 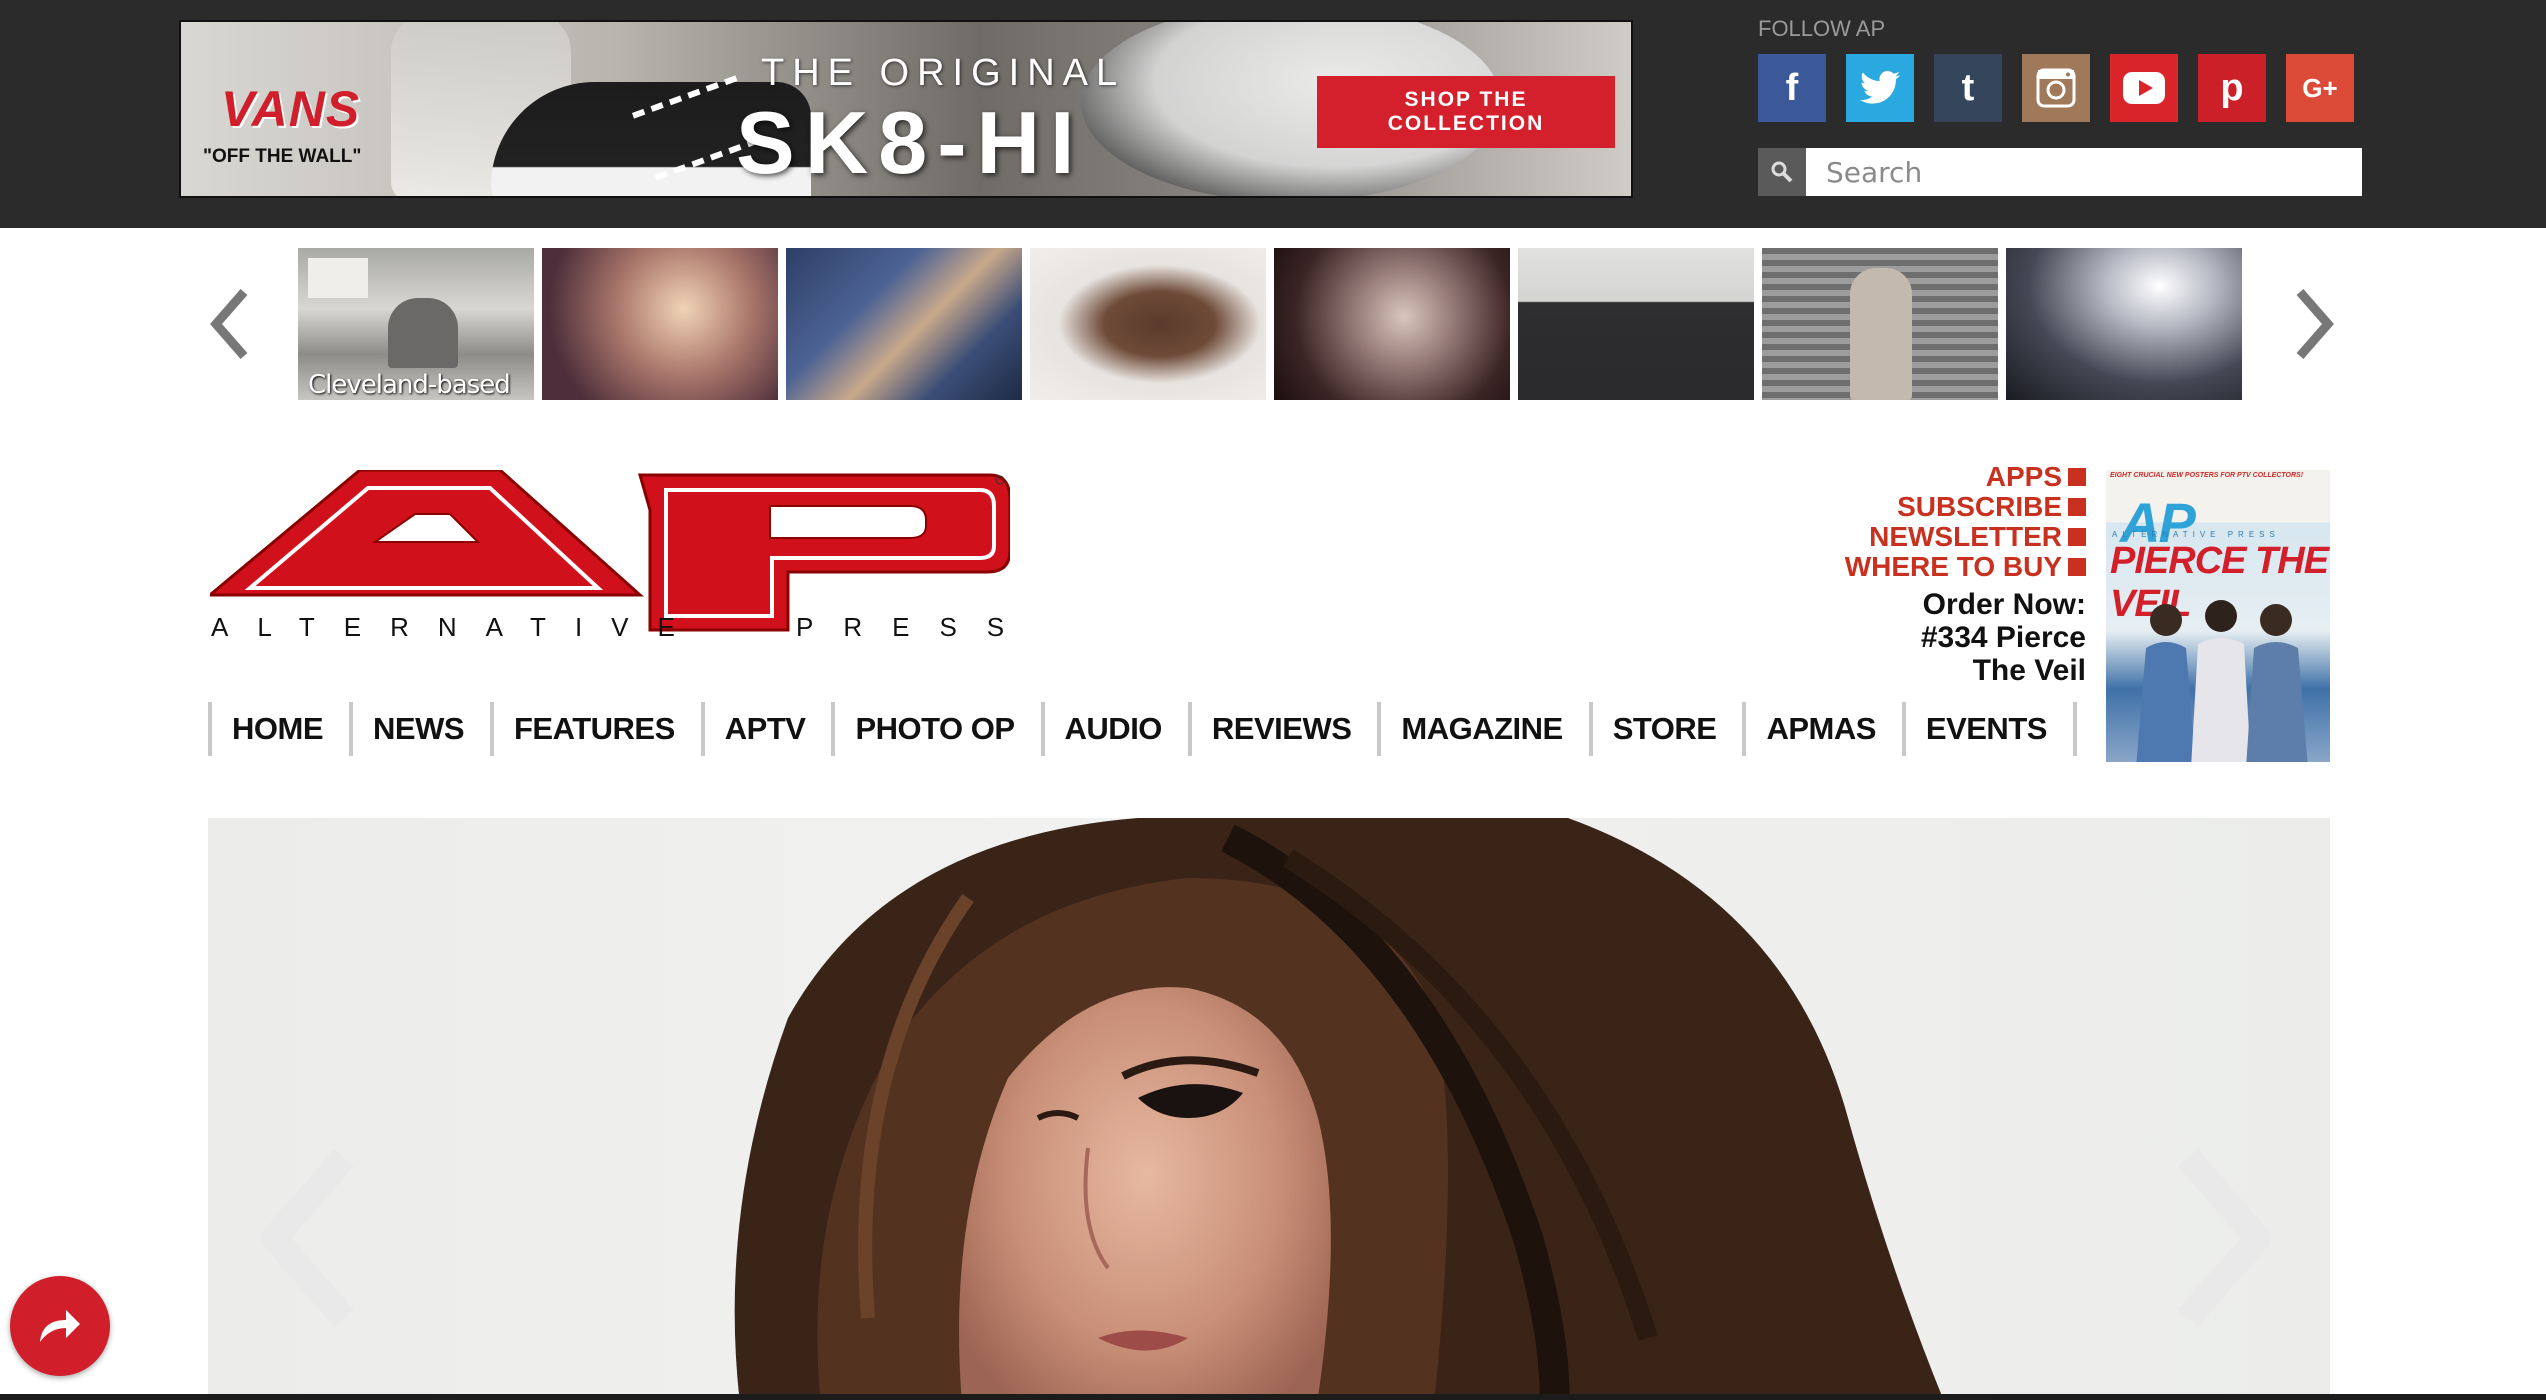 What do you see at coordinates (2314, 324) in the screenshot?
I see `carousel-next-arrow` at bounding box center [2314, 324].